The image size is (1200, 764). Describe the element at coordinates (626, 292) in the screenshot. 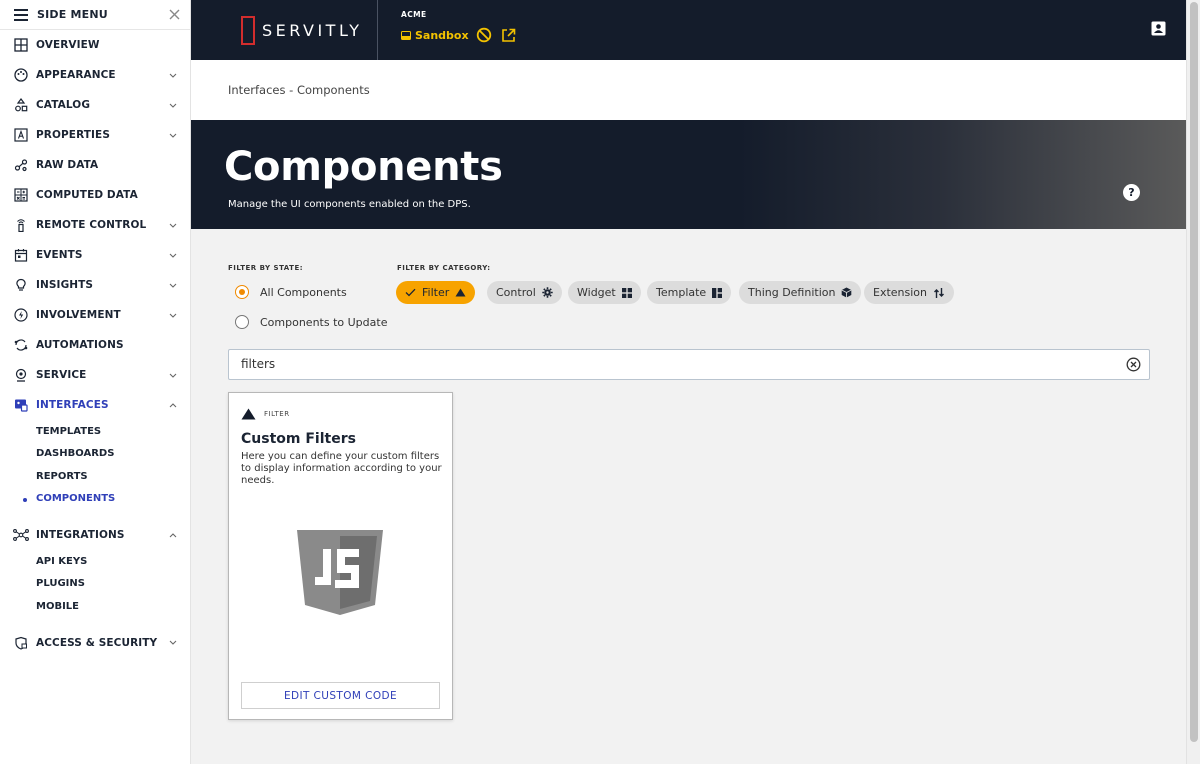

I see `widget-grid-icon` at that location.